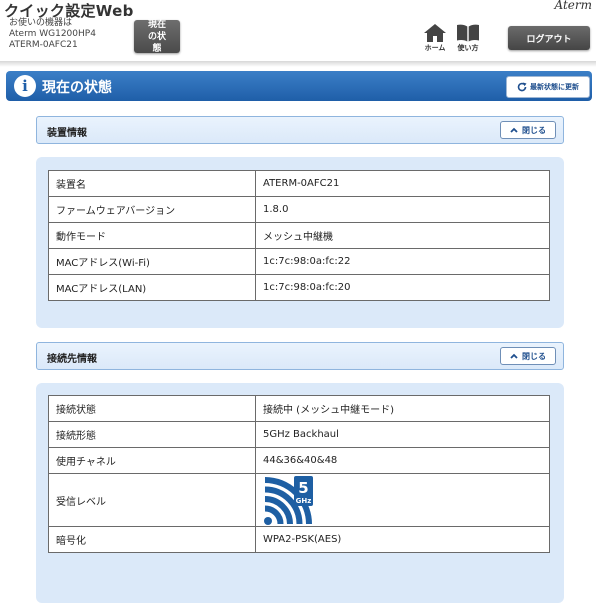 The height and width of the screenshot is (603, 596). Describe the element at coordinates (152, 460) in the screenshot. I see `row-label: 使用チャネル` at that location.